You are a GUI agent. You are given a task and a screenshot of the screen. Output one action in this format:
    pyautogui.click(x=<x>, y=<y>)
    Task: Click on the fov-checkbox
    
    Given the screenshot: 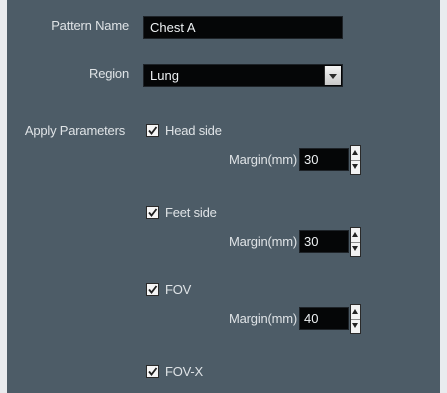 What is the action you would take?
    pyautogui.click(x=152, y=289)
    